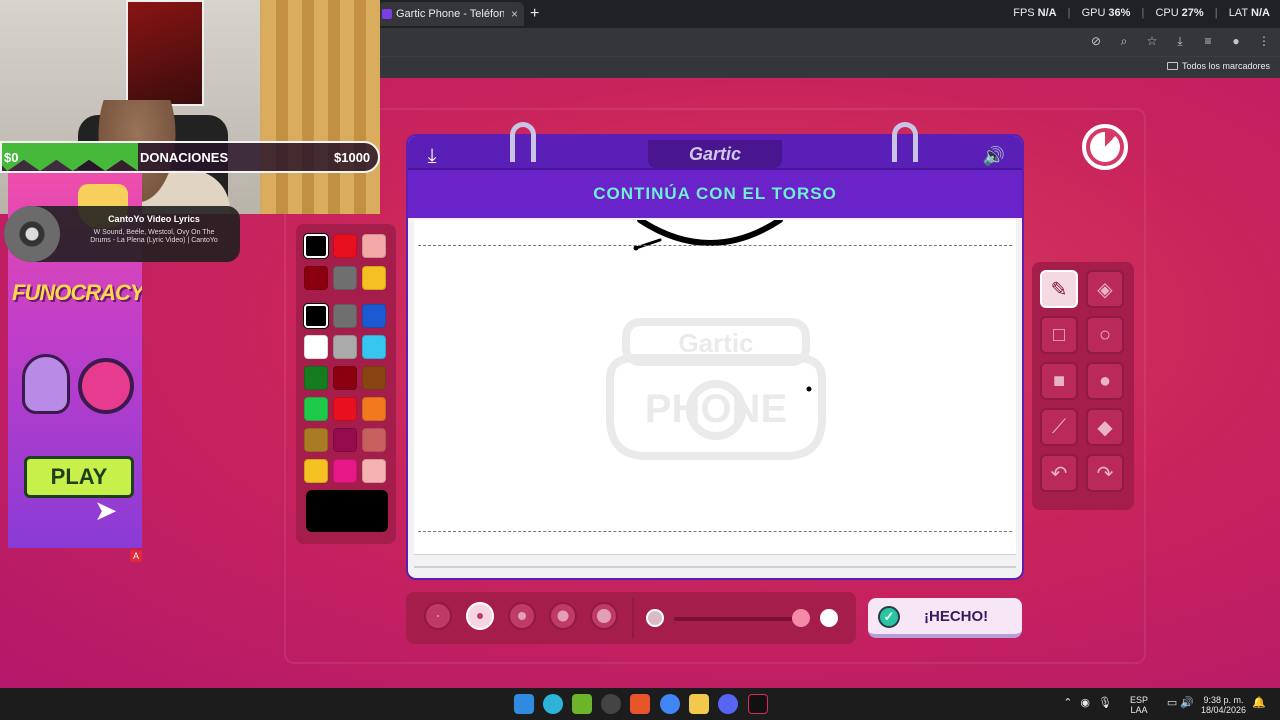  I want to click on language-indicator: ESP LAA, so click(1139, 705).